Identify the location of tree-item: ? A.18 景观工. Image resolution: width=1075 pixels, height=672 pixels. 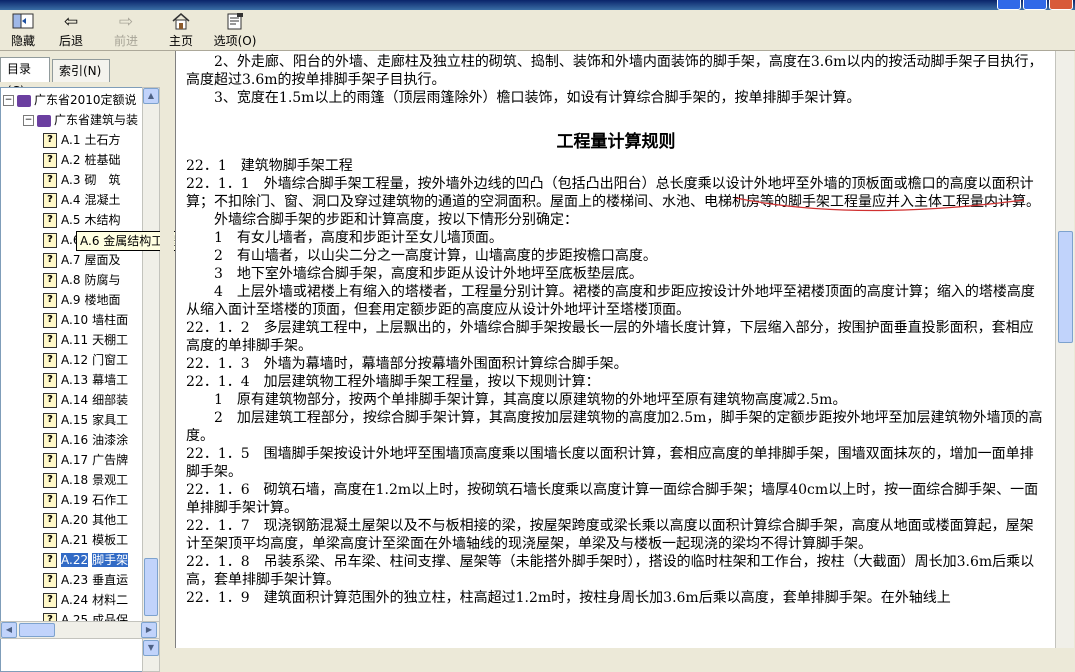
(85, 480).